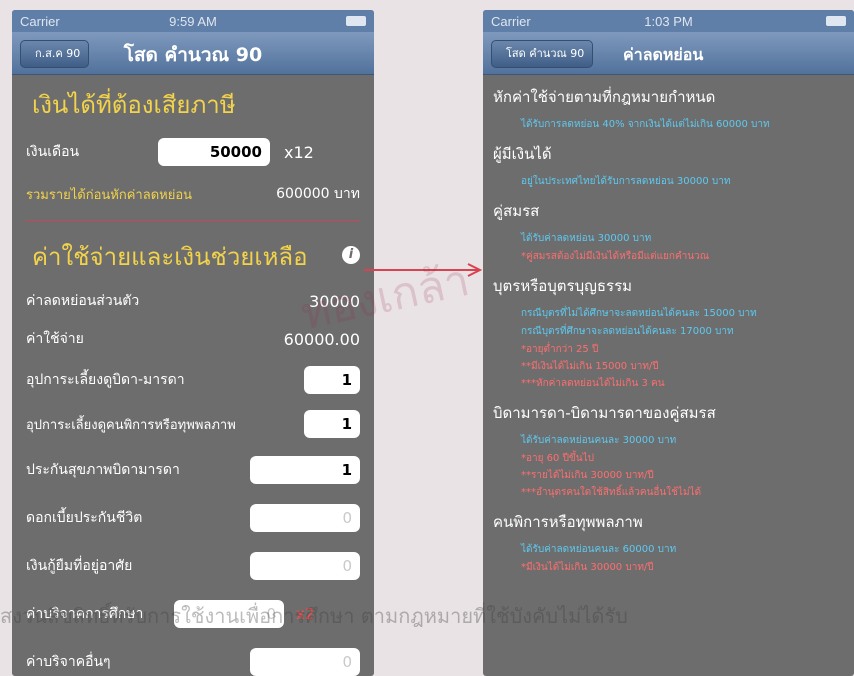 The width and height of the screenshot is (854, 676). I want to click on condition-note: **มีเงินได้ไม่เกิน 15000 บาท/ปี, so click(590, 366).